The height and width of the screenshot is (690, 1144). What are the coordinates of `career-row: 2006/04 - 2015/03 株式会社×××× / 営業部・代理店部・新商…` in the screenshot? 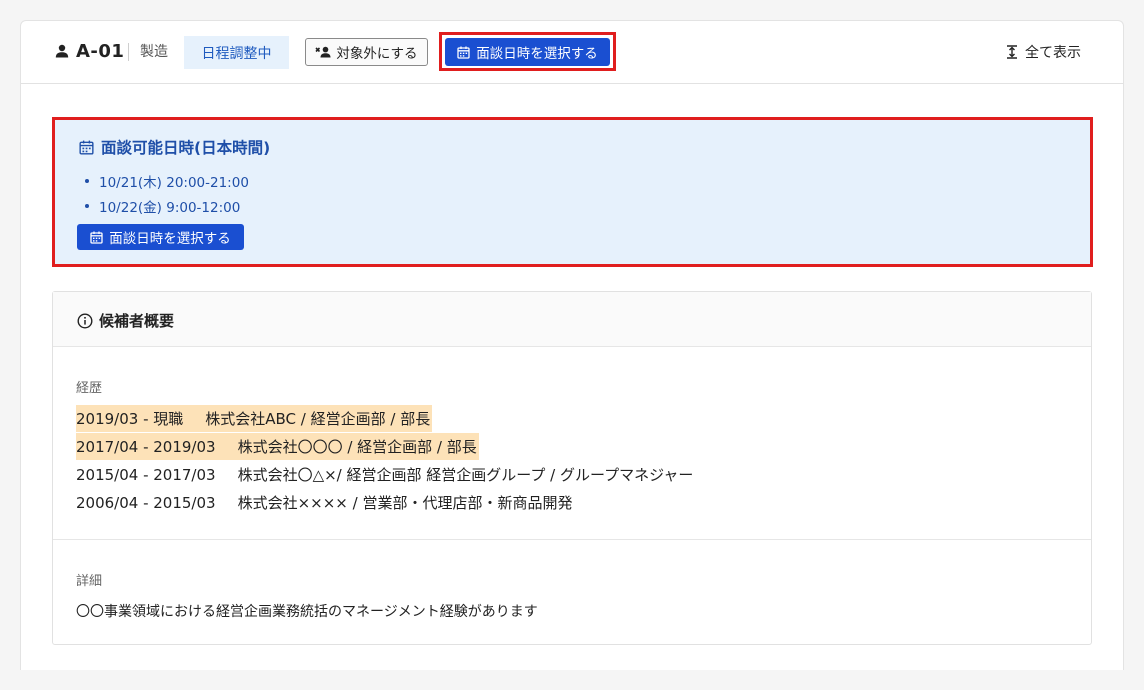 It's located at (324, 502).